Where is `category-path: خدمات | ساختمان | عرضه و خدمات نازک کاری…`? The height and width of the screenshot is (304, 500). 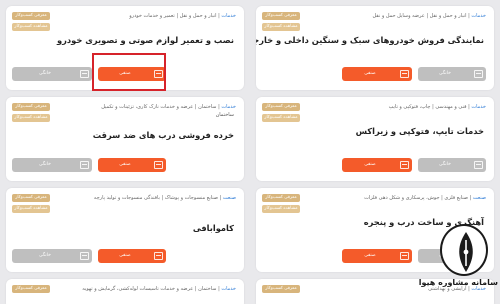 category-path: خدمات | ساختمان | عرضه و خدمات نازک کاری… is located at coordinates (168, 107).